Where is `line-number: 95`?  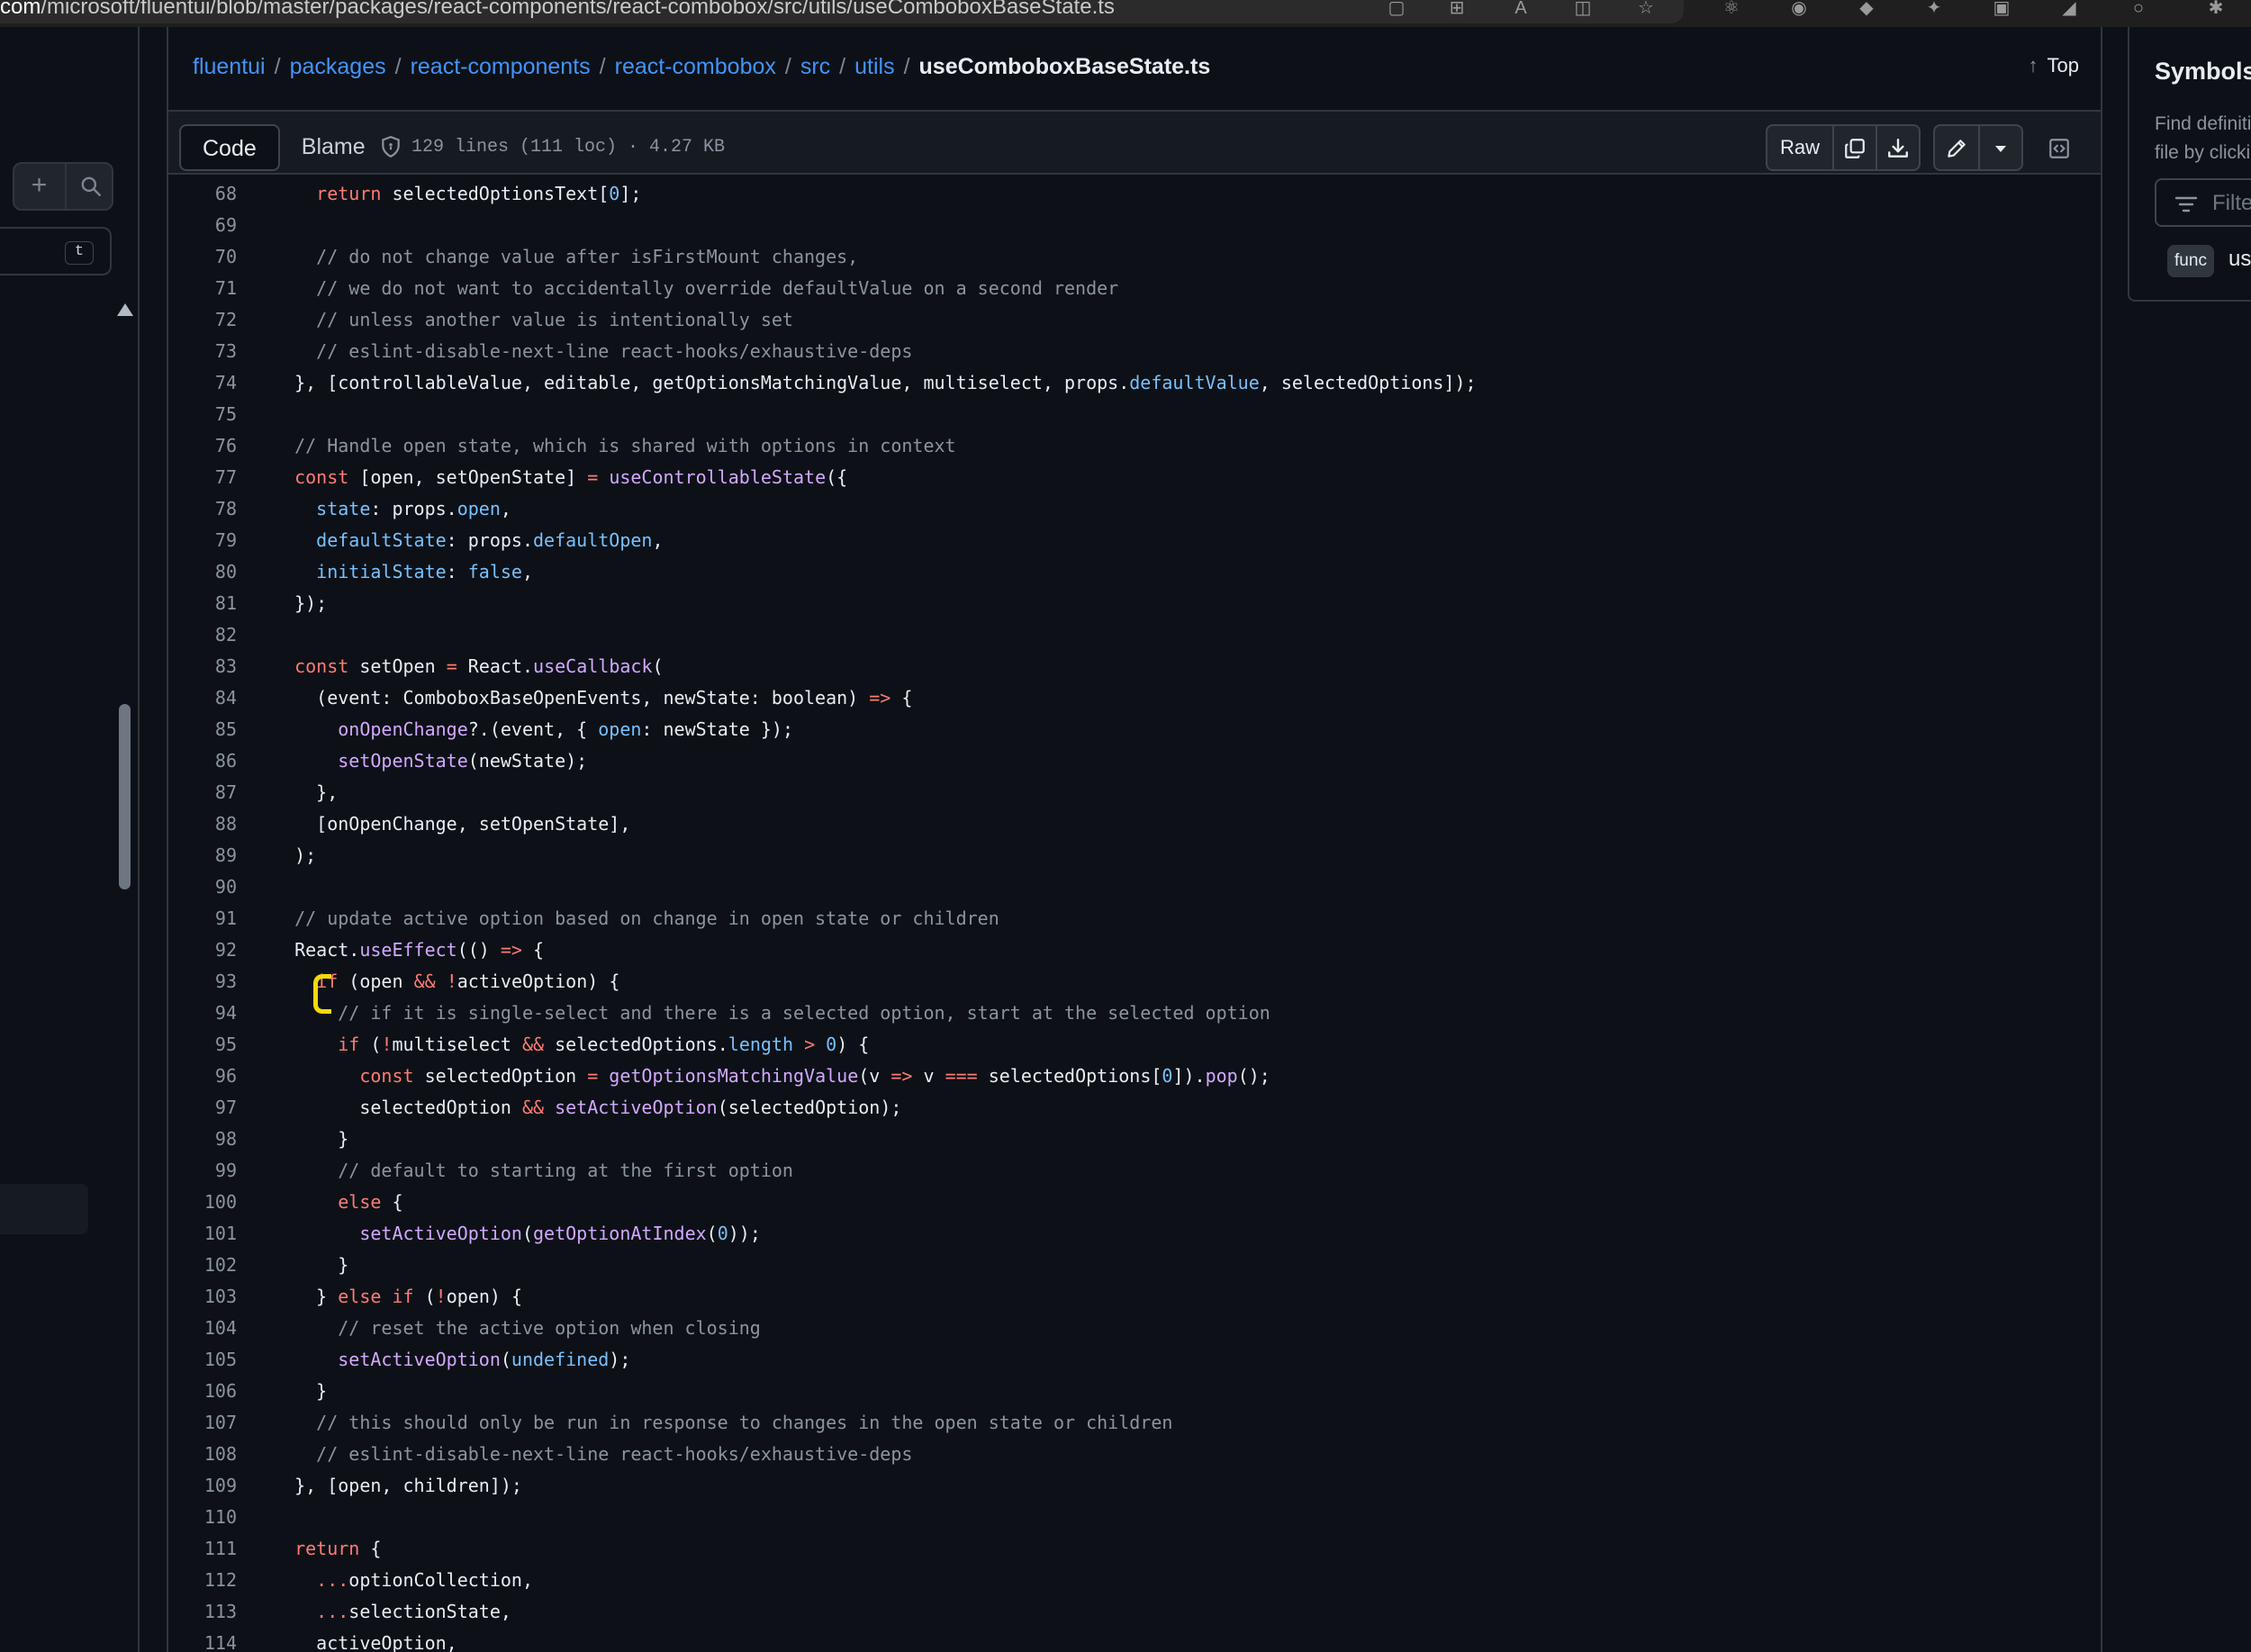 line-number: 95 is located at coordinates (203, 1045).